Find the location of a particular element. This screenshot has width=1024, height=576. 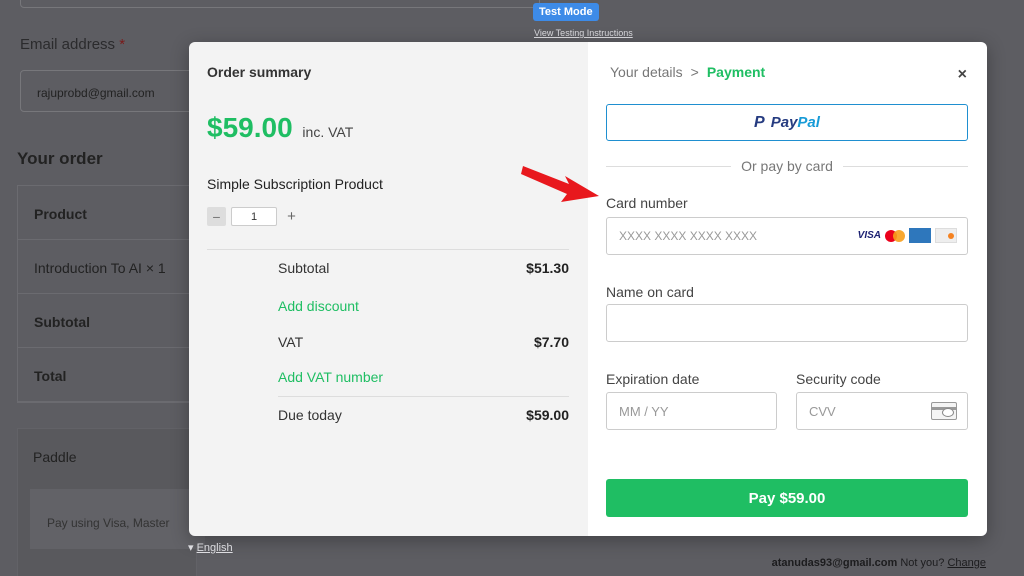

cvv-card-icon is located at coordinates (944, 411).